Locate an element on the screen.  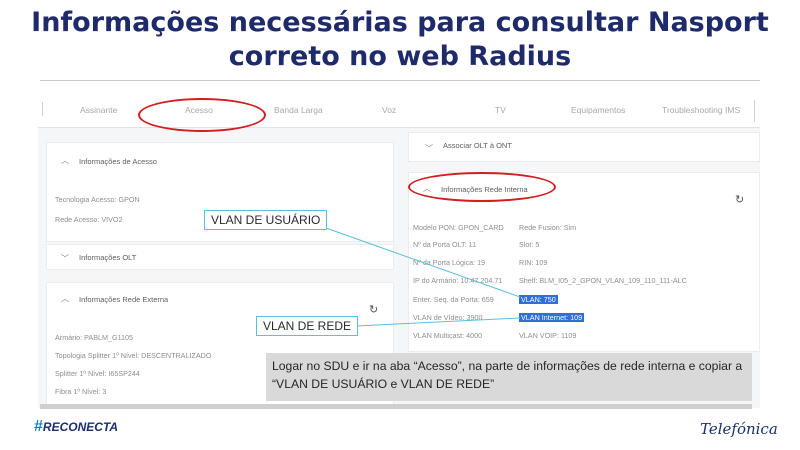
rede-interna-highlight-ellipse is located at coordinates (482, 187).